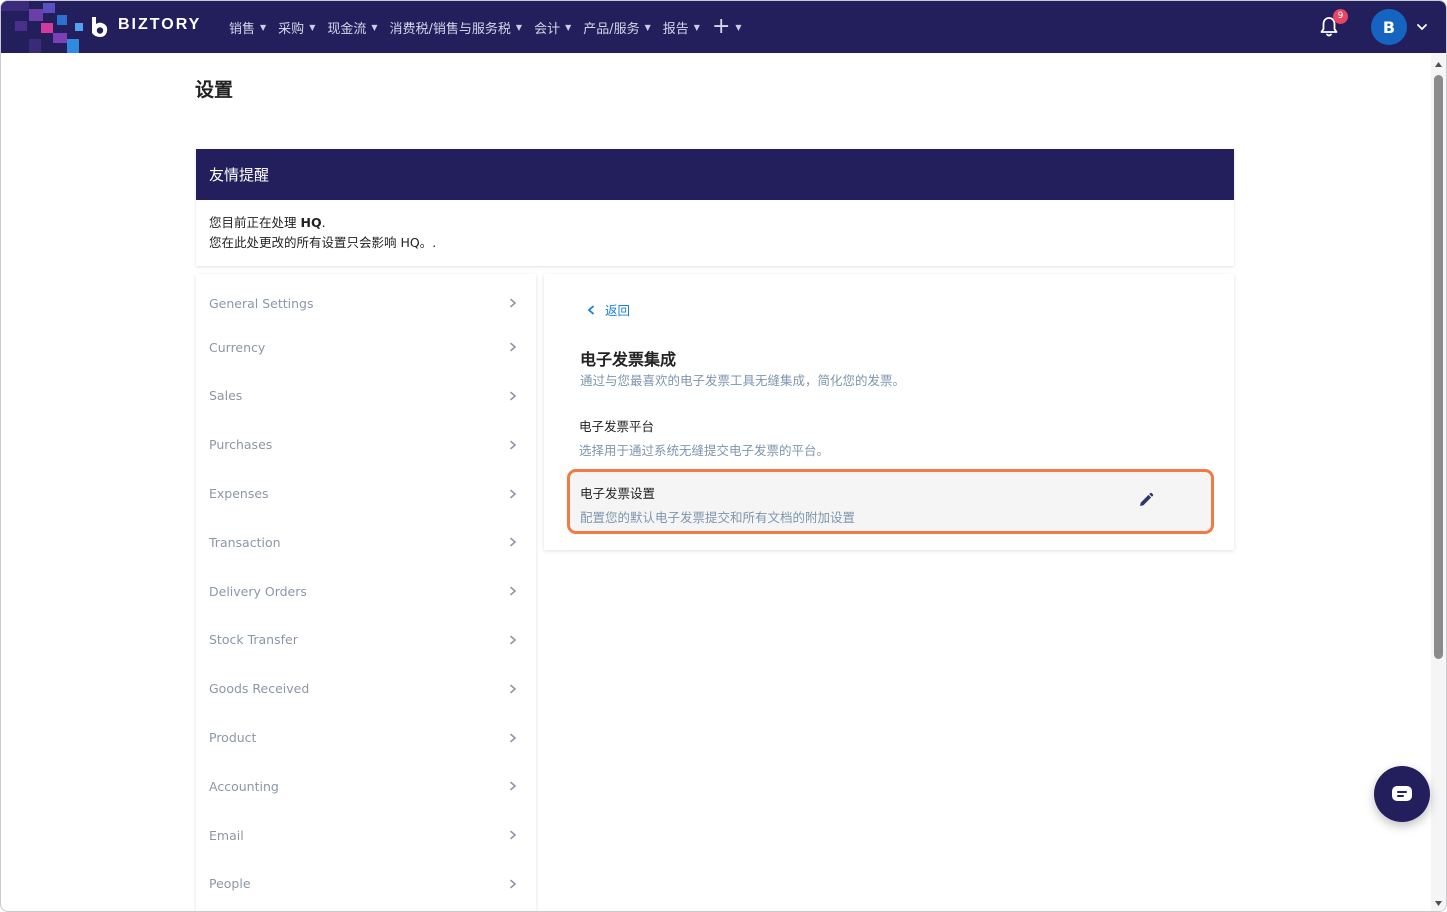 This screenshot has height=912, width=1447. I want to click on menu-reports: 报告 ▼, so click(681, 27).